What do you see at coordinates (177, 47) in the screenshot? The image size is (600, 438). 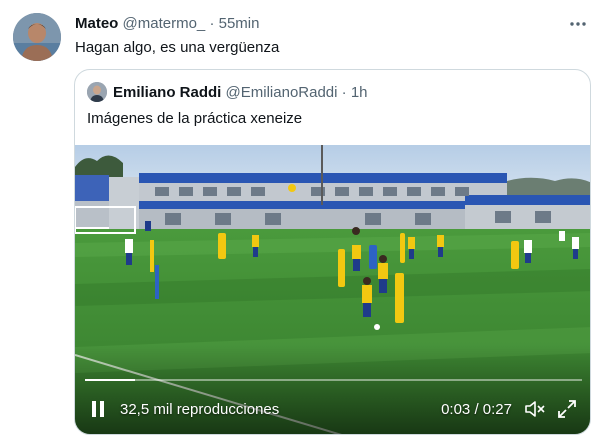 I see `tweet-text: Hagan algo, es una vergüenza` at bounding box center [177, 47].